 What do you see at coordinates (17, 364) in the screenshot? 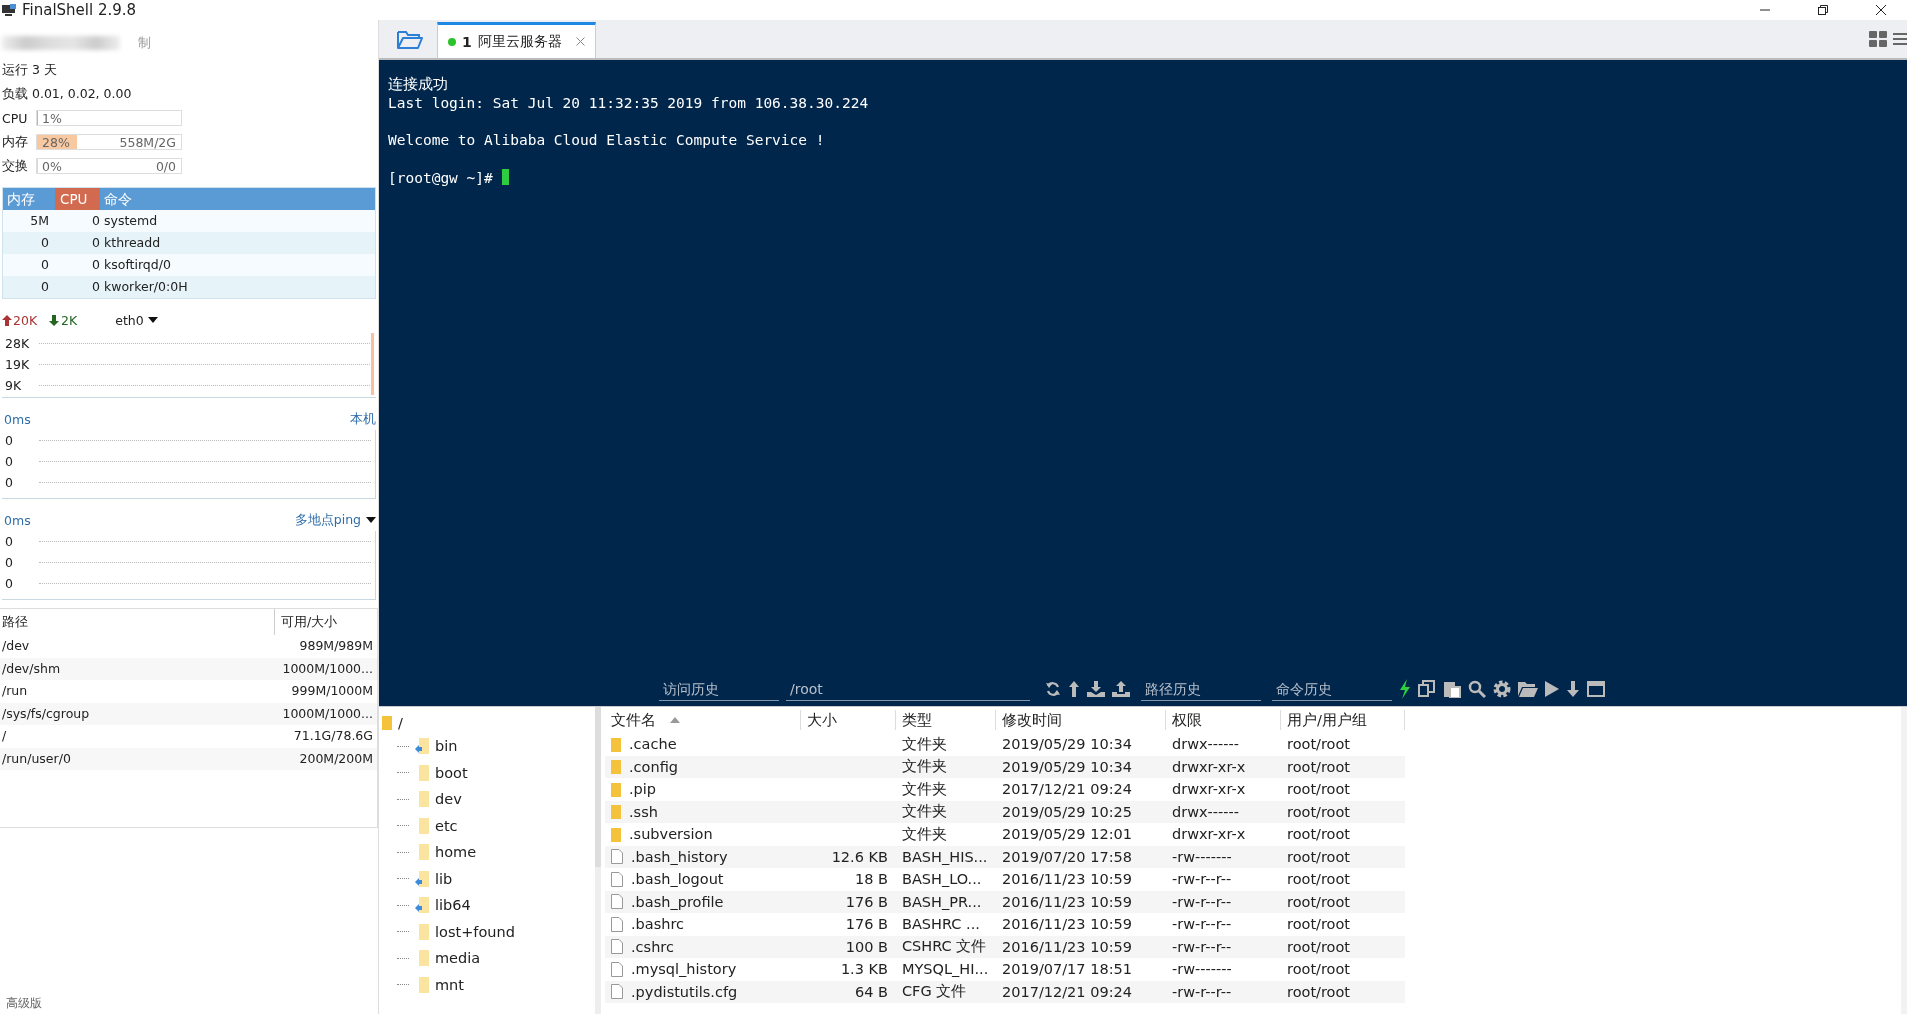
I see `tick-label: 19K` at bounding box center [17, 364].